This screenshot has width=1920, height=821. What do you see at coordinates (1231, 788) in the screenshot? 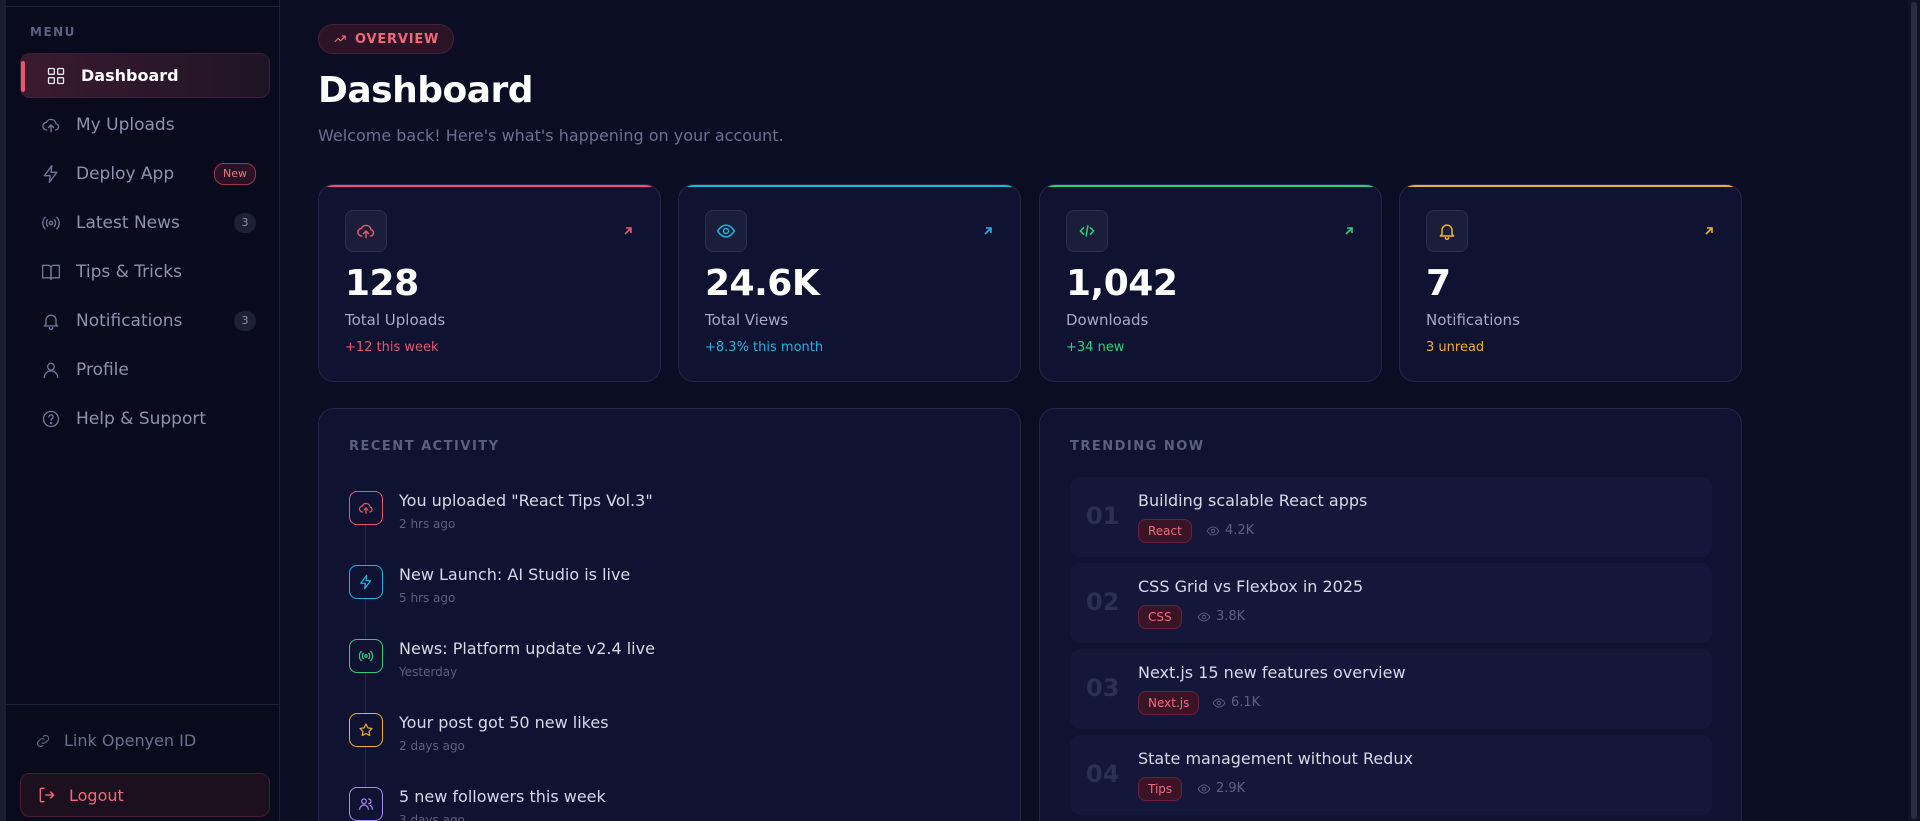
I see `views-count: 2.9K` at bounding box center [1231, 788].